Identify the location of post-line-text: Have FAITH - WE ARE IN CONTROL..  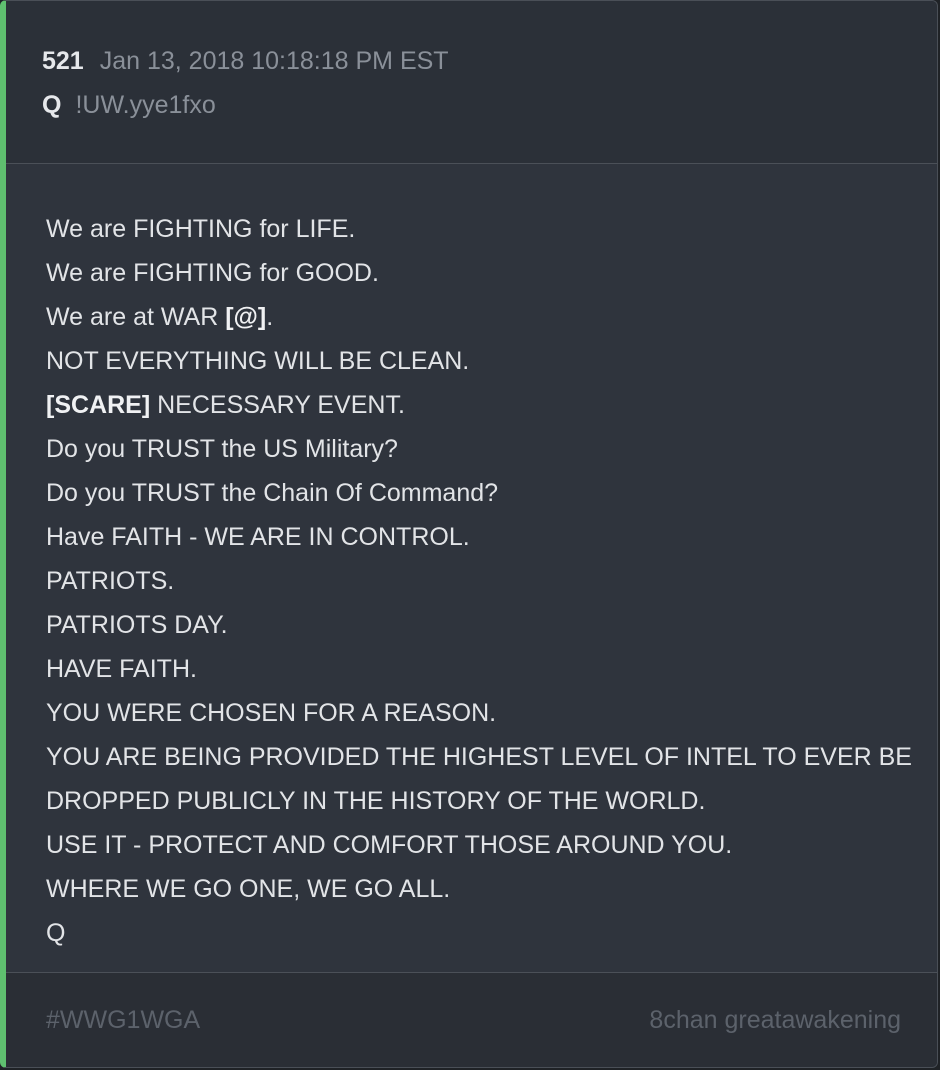
(258, 537).